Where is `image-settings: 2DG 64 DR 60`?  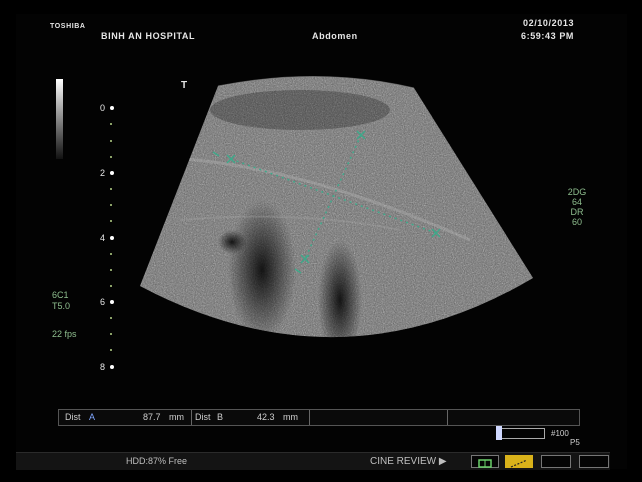
image-settings: 2DG 64 DR 60 is located at coordinates (577, 207).